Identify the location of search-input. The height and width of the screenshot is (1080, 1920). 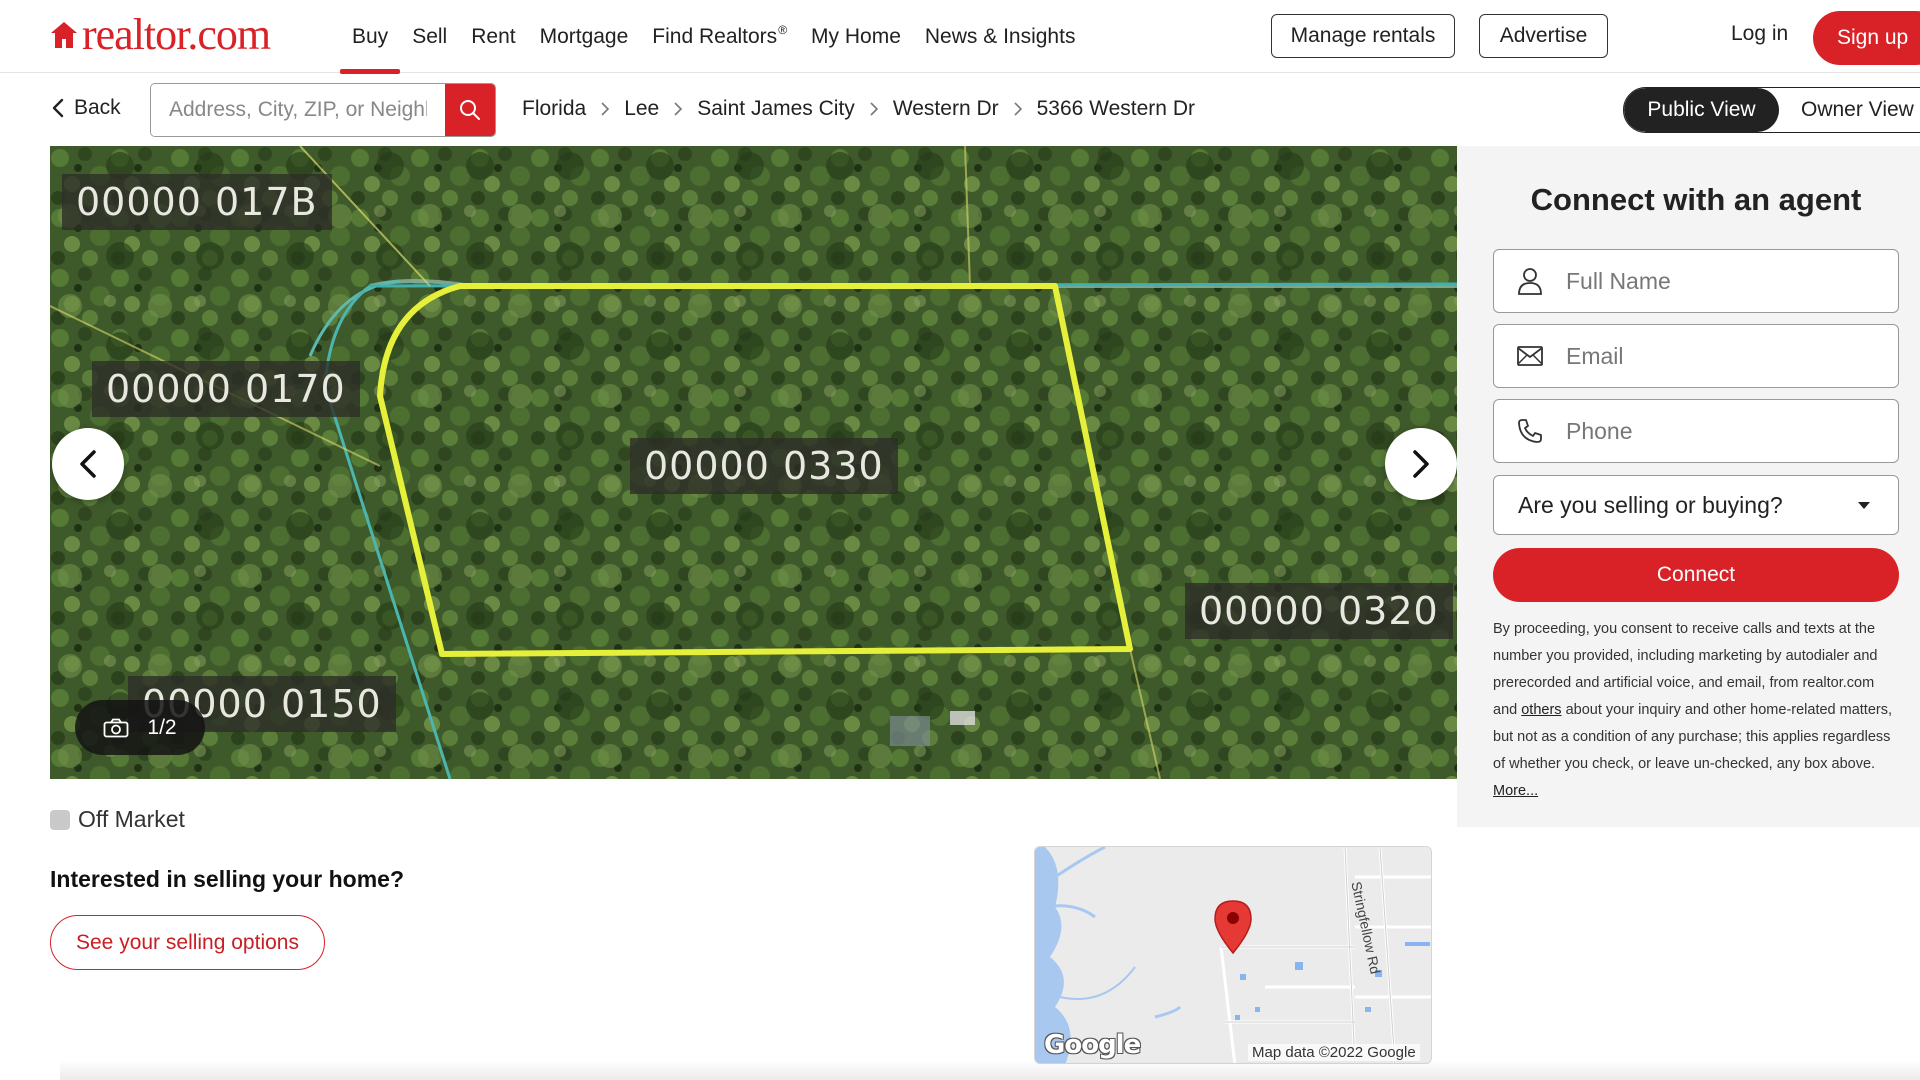
(298, 110).